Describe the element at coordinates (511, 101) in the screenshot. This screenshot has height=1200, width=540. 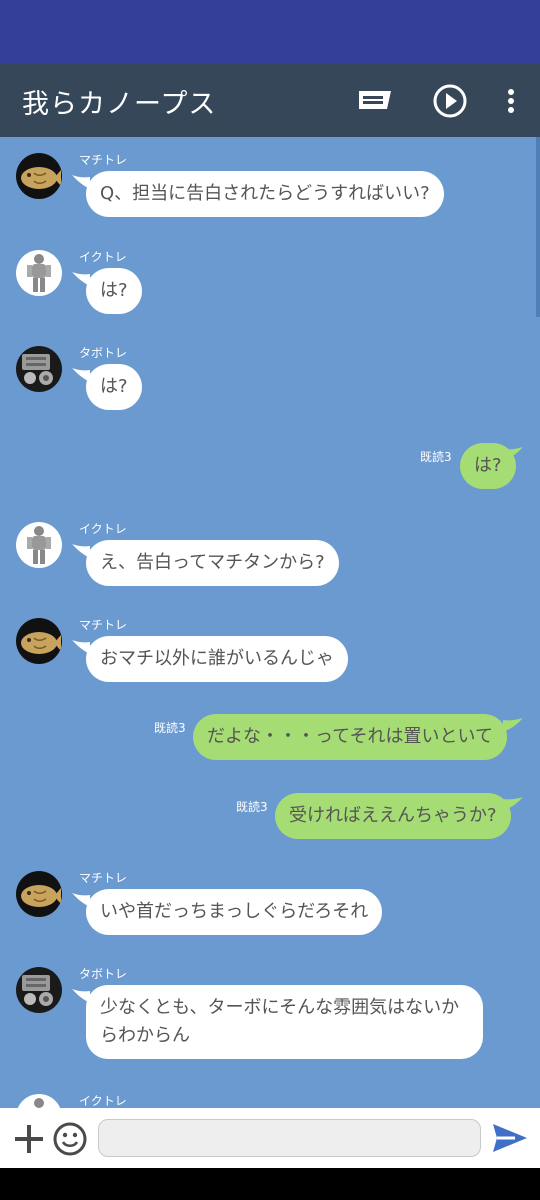
I see `more-vert-icon` at that location.